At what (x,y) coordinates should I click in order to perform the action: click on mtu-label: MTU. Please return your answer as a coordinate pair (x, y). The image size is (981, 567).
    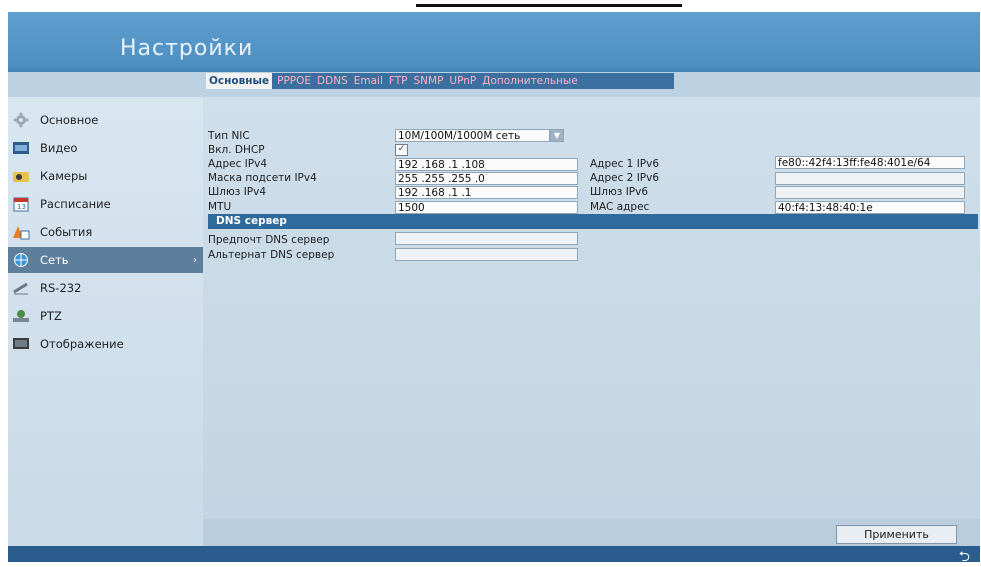
    Looking at the image, I should click on (220, 207).